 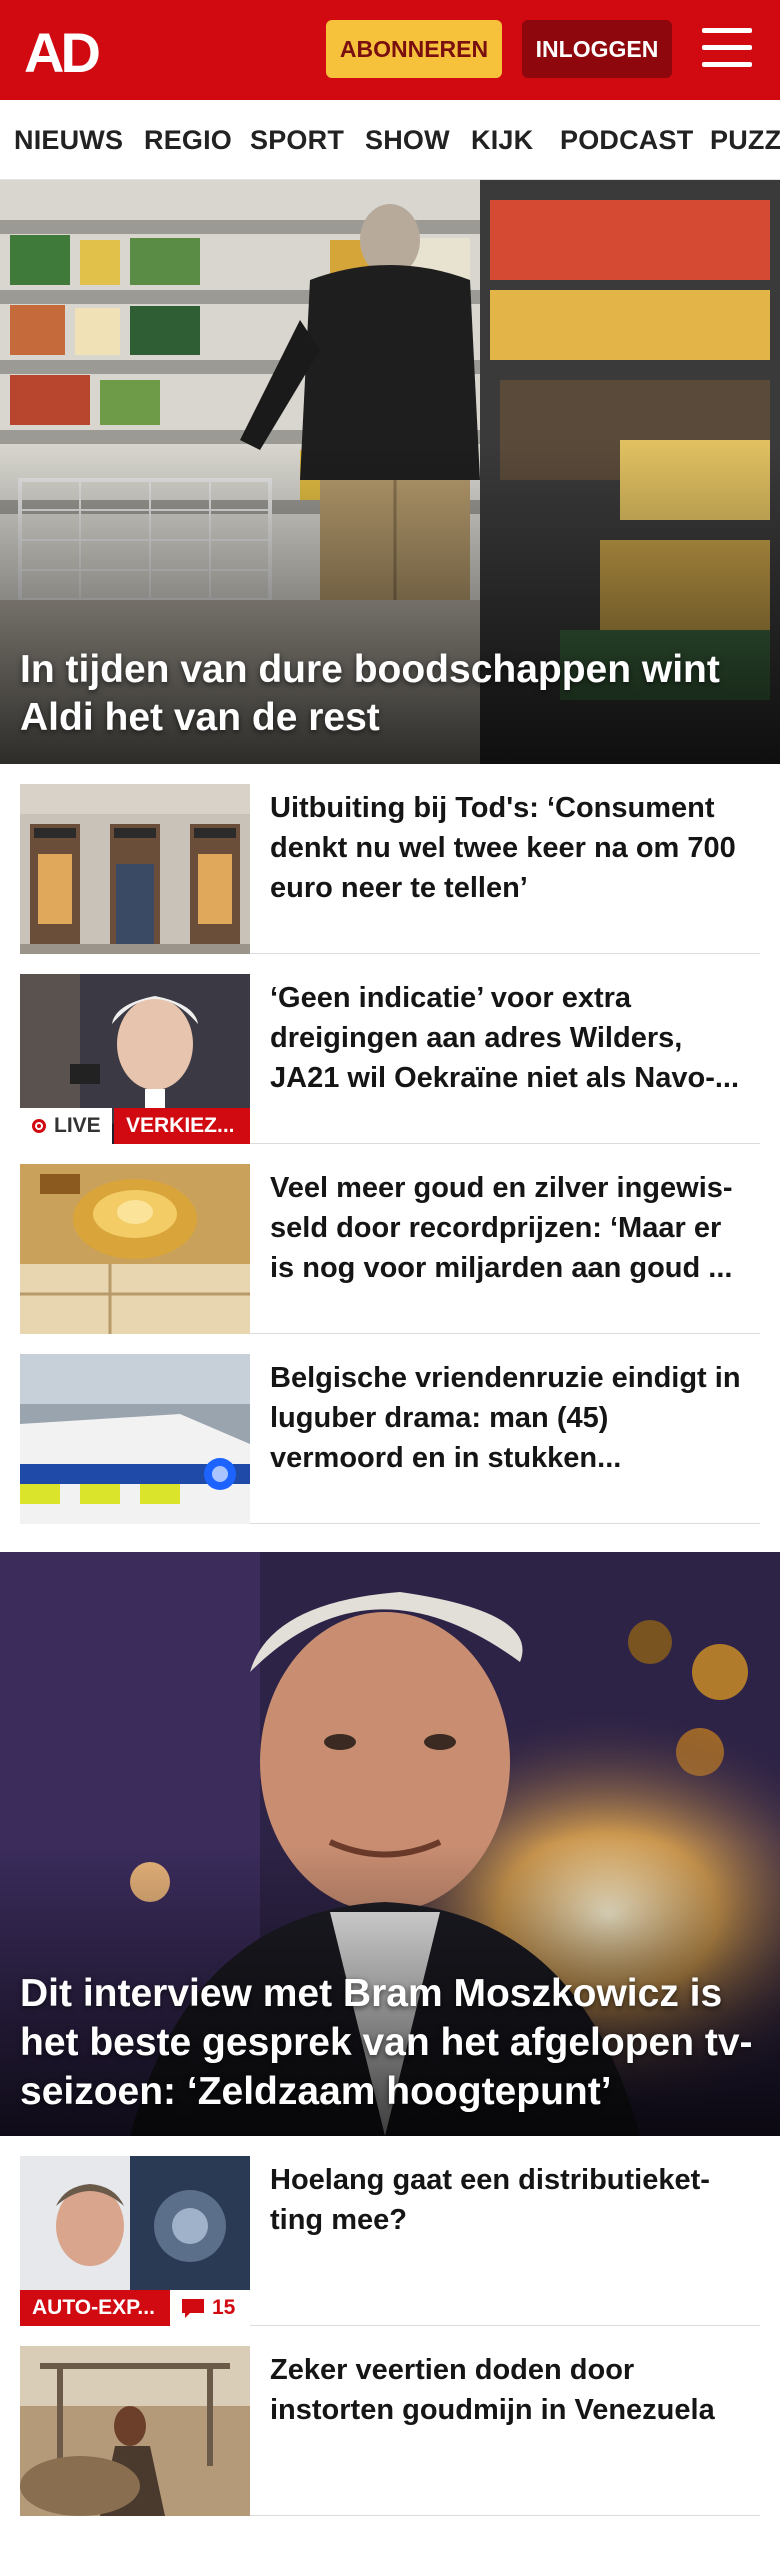 What do you see at coordinates (502, 139) in the screenshot?
I see `nav-item-kijk: KIJK` at bounding box center [502, 139].